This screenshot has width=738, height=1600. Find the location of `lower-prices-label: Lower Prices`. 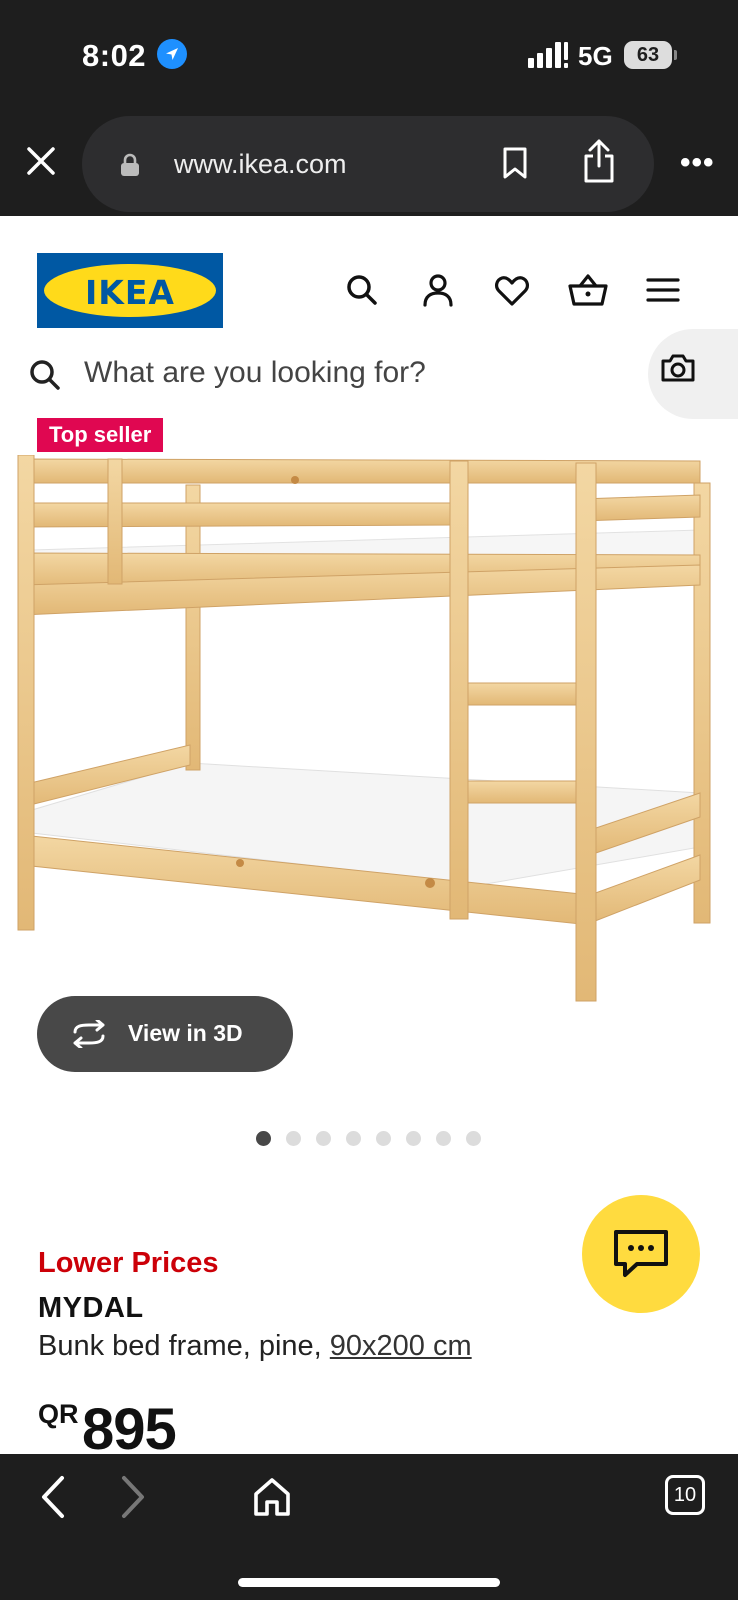

lower-prices-label: Lower Prices is located at coordinates (128, 1263).